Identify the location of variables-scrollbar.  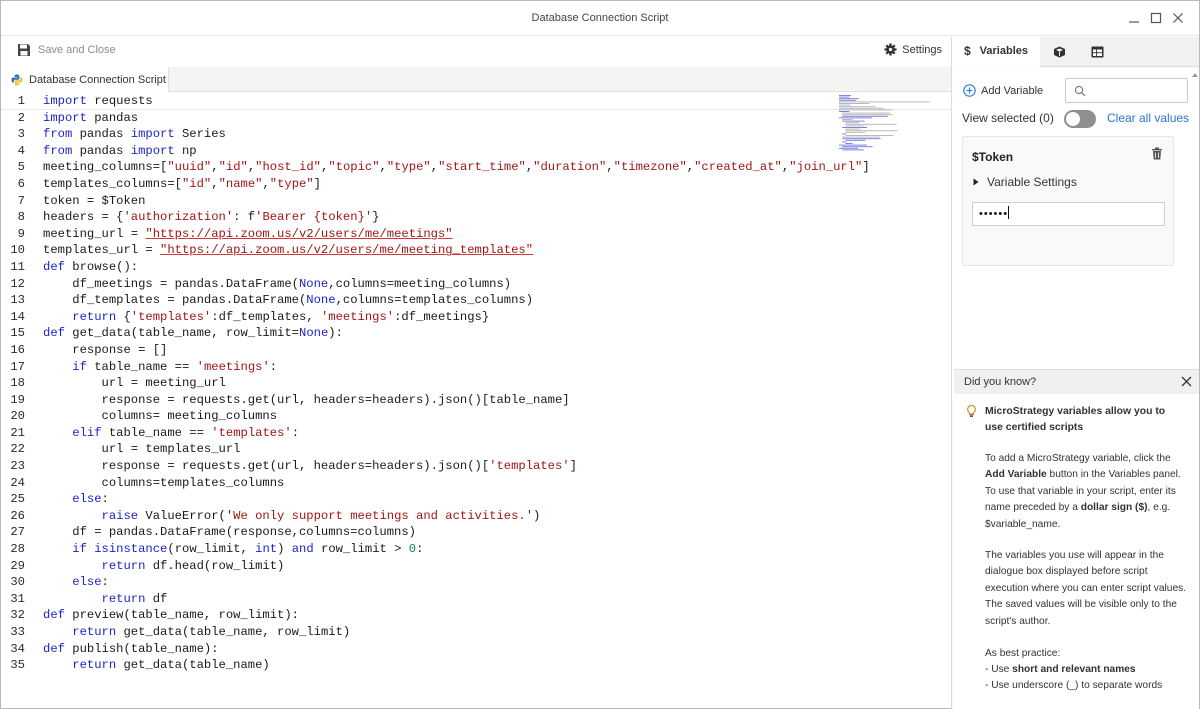
(1195, 235).